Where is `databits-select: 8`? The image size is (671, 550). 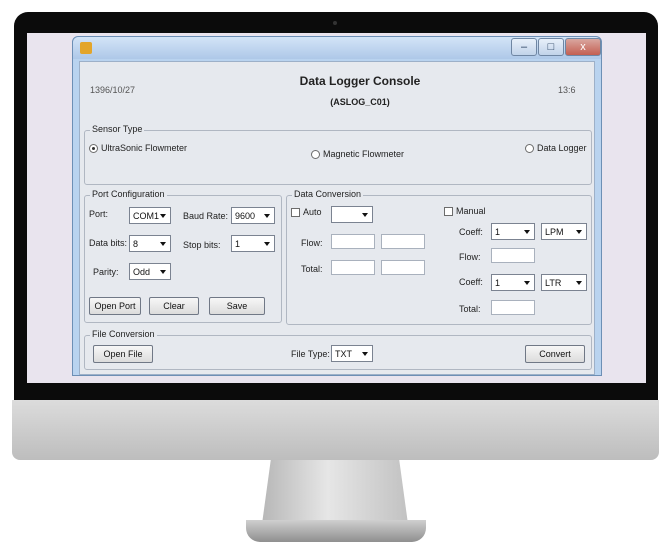
databits-select: 8 is located at coordinates (150, 243).